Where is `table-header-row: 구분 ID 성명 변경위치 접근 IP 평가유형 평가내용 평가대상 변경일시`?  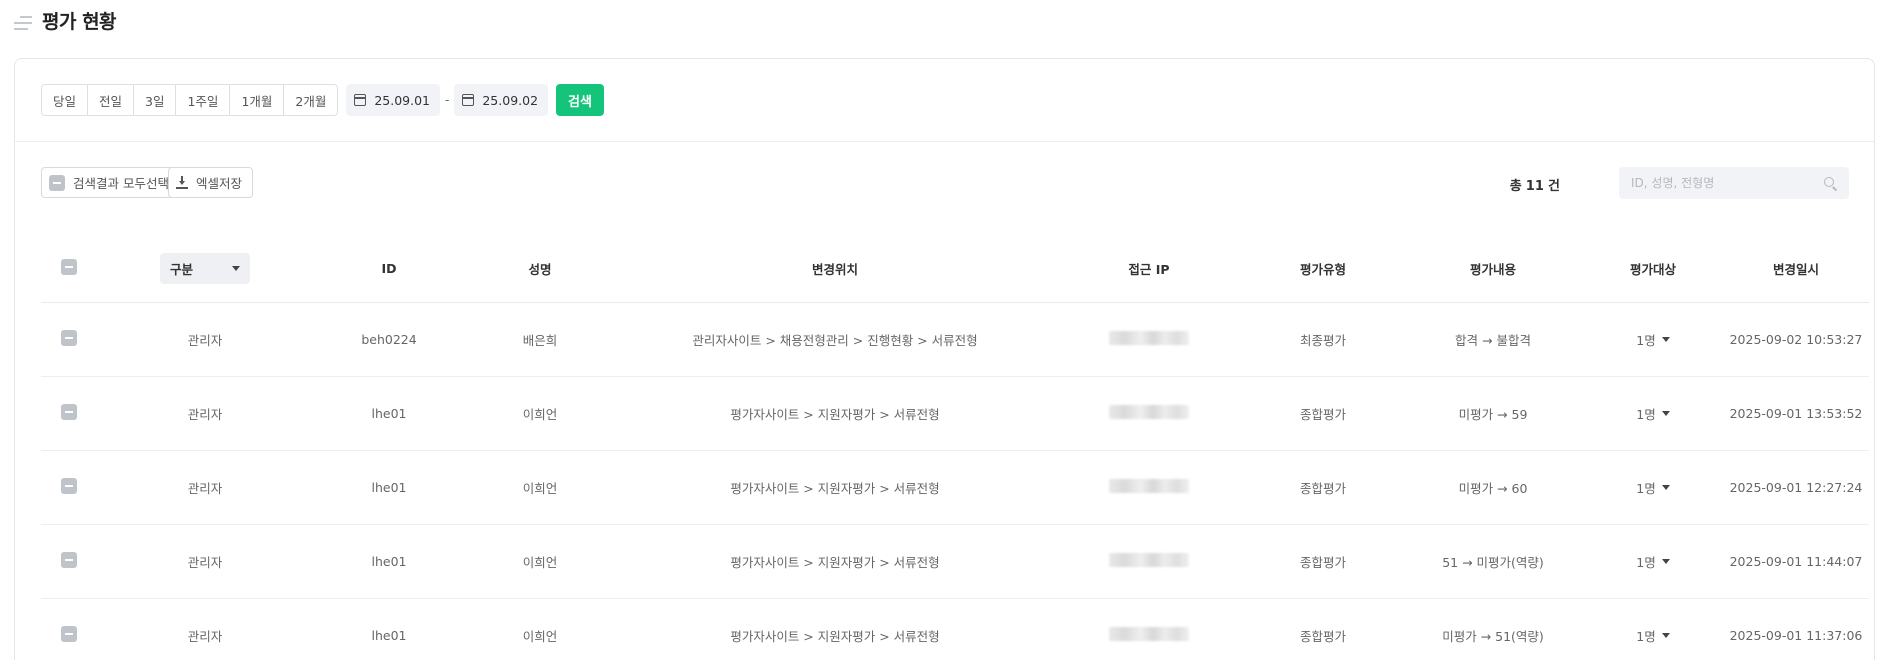
table-header-row: 구분 ID 성명 변경위치 접근 IP 평가유형 평가내용 평가대상 변경일시 is located at coordinates (955, 269).